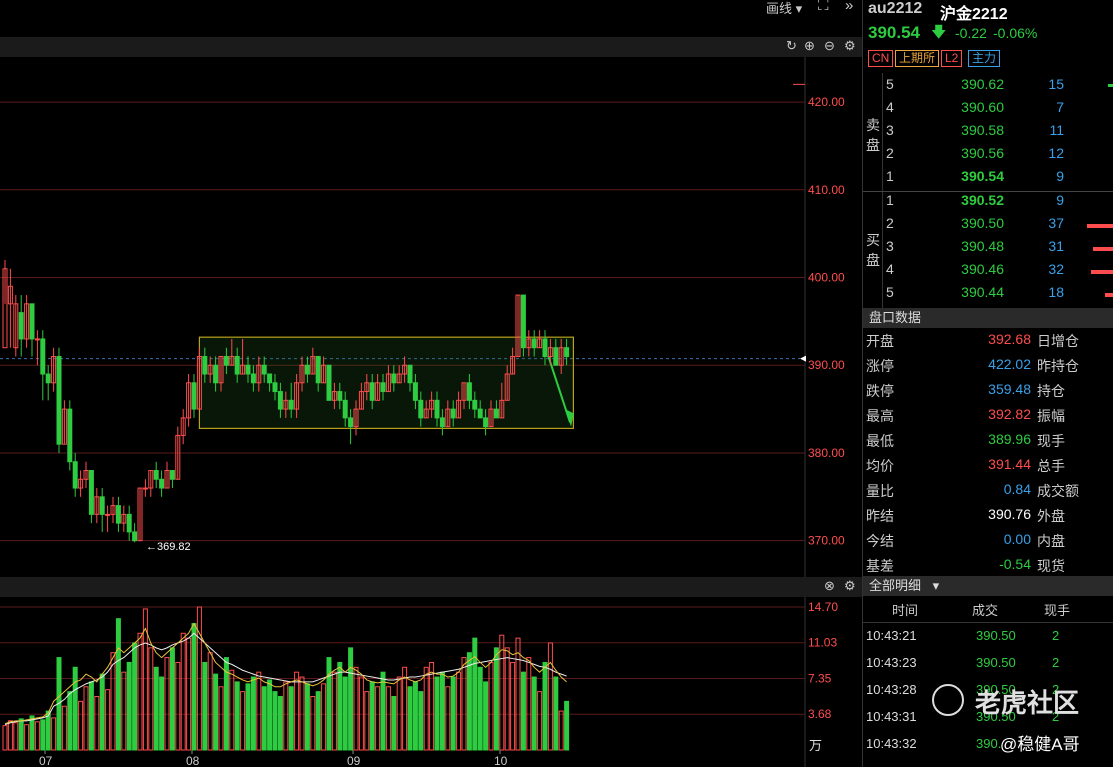 The image size is (1113, 767). I want to click on bid-level-row: 2 390.50 37, so click(997, 226).